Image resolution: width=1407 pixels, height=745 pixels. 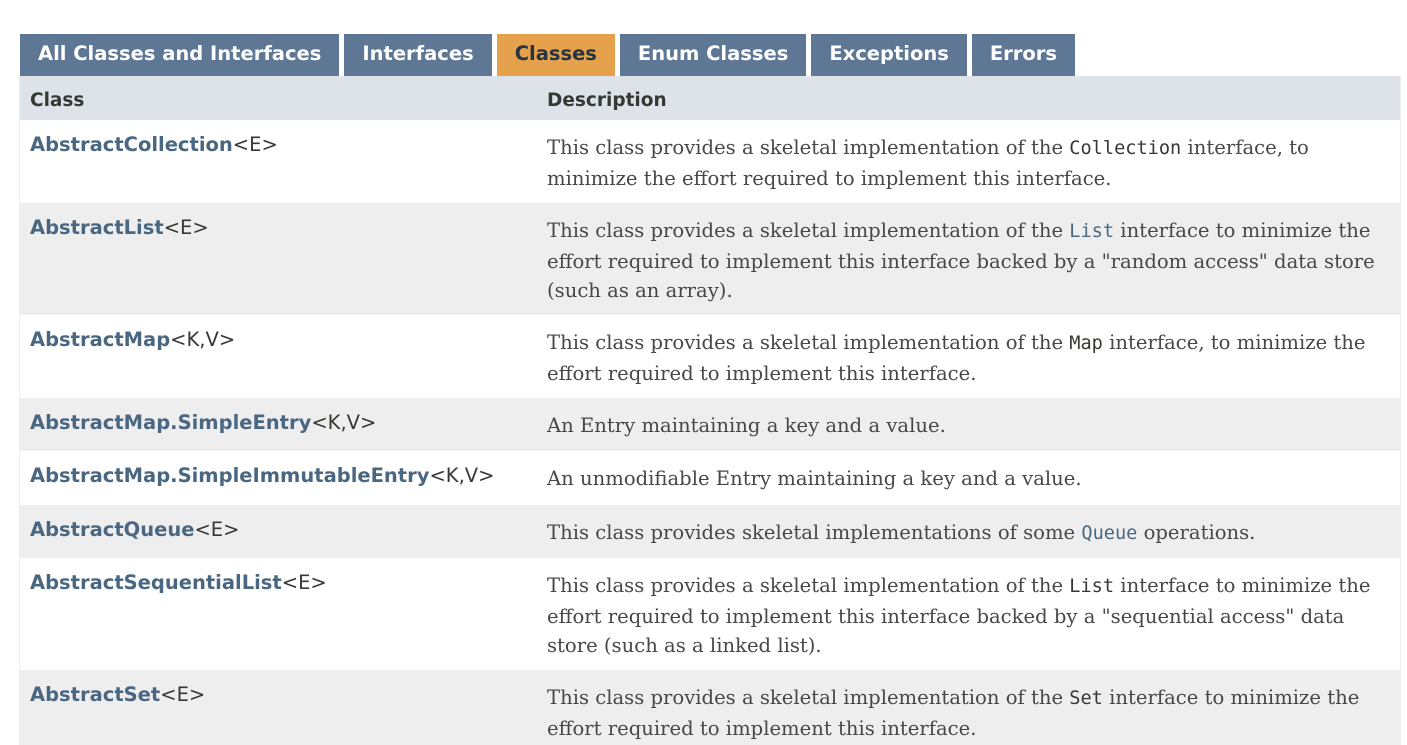 I want to click on class-link: AbstractQueue, so click(x=112, y=529).